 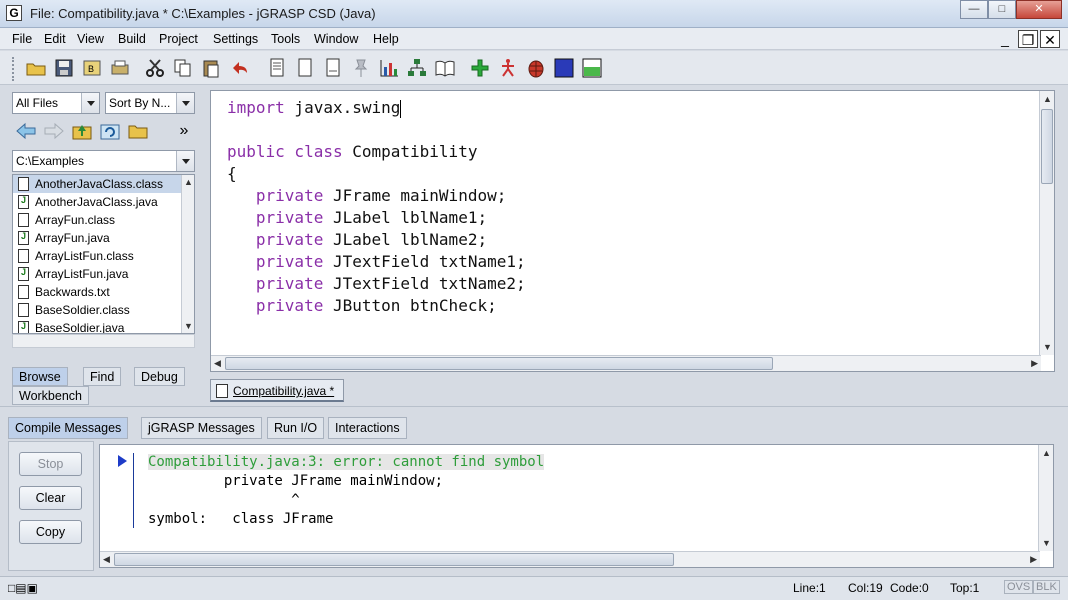 What do you see at coordinates (592, 68) in the screenshot?
I see `panel-icon` at bounding box center [592, 68].